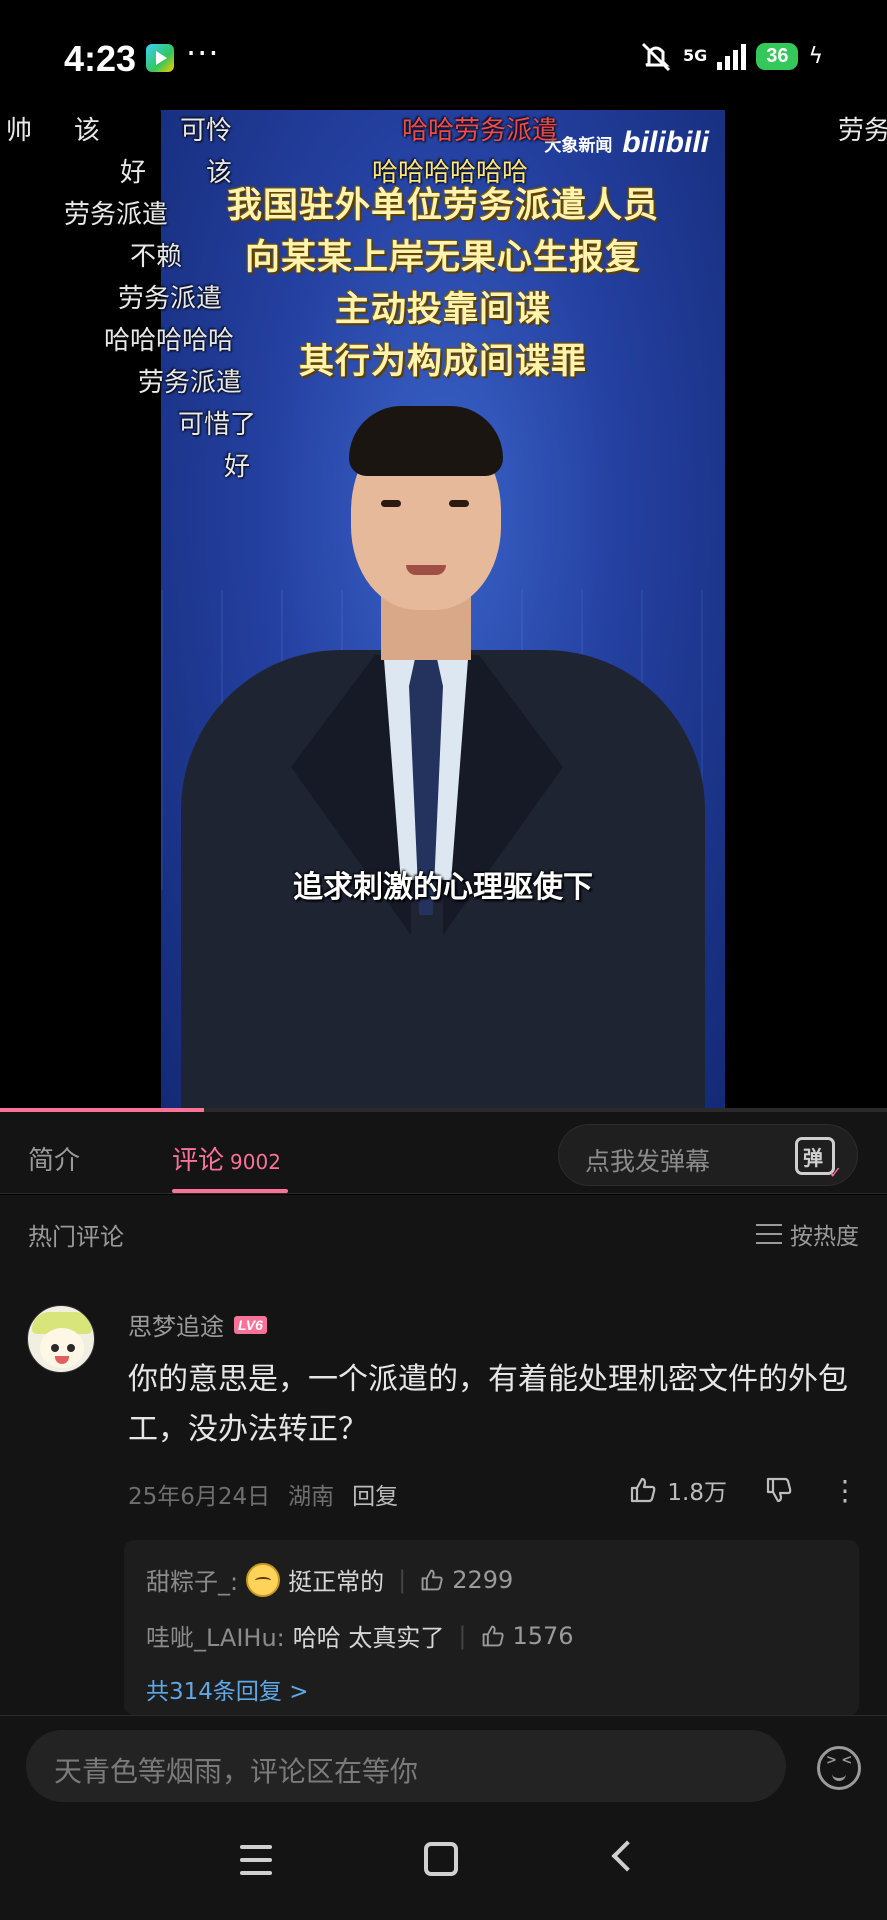  I want to click on home-icon, so click(441, 1859).